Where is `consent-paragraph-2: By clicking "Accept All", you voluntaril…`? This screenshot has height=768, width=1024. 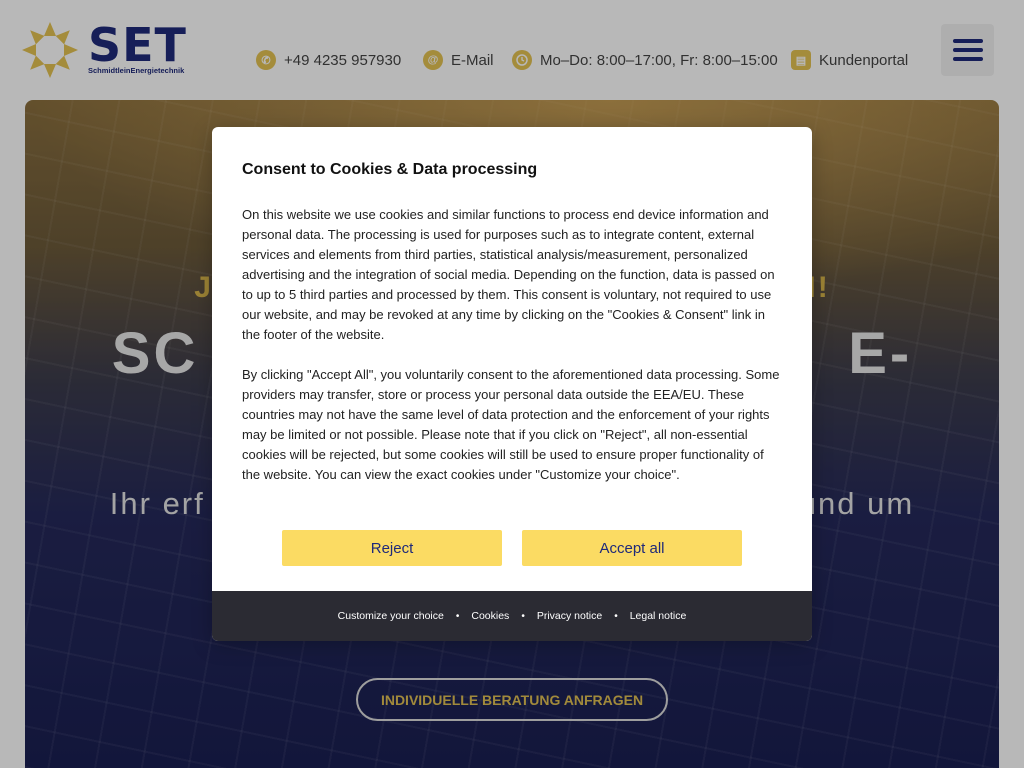
consent-paragraph-2: By clicking "Accept All", you voluntaril… is located at coordinates (511, 424).